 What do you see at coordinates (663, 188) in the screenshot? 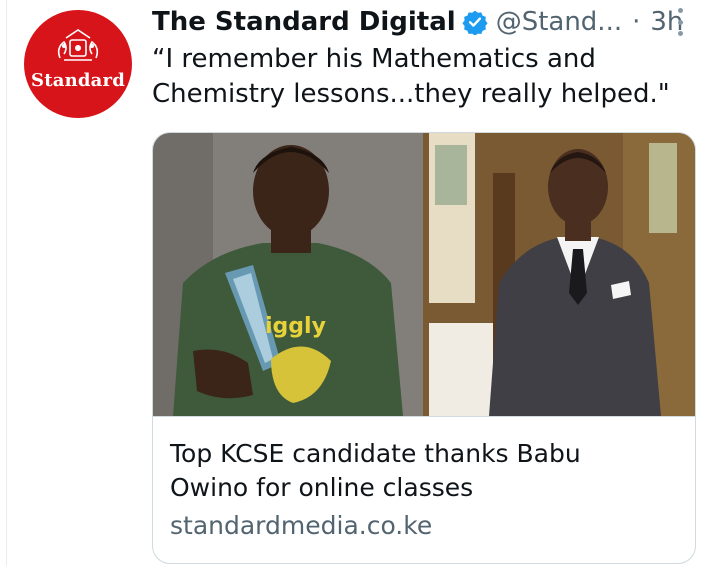
I see `wall-frame` at bounding box center [663, 188].